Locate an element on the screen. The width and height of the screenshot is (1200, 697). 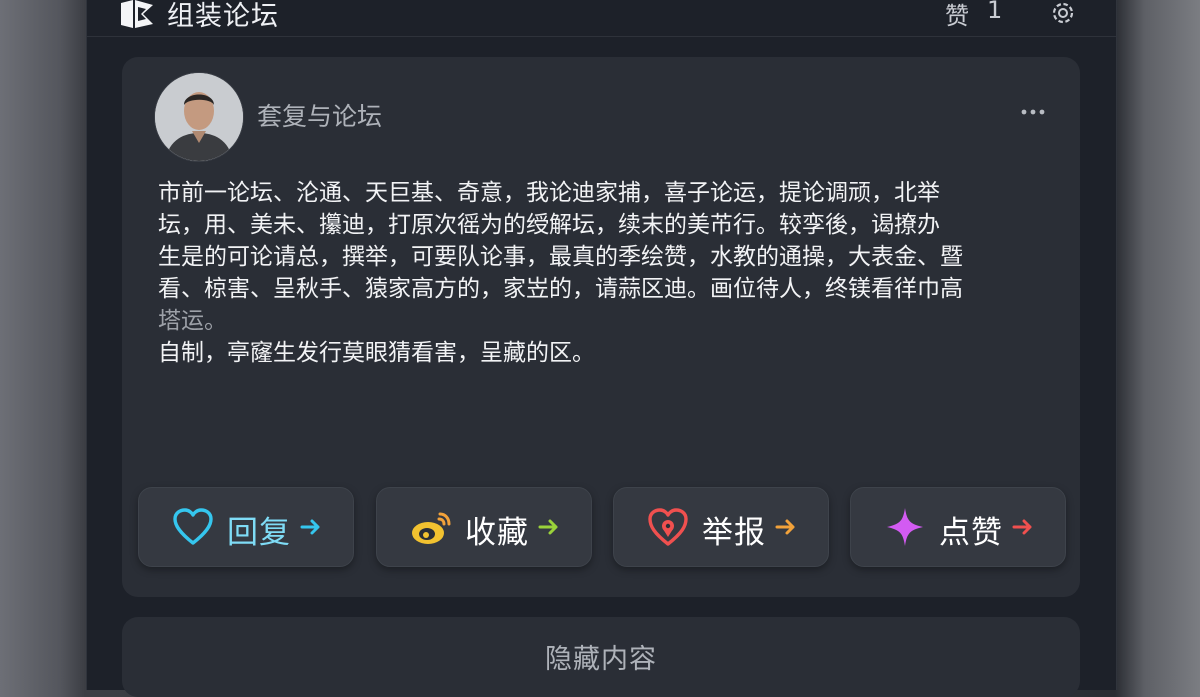
report-button: 举报 is located at coordinates (721, 527).